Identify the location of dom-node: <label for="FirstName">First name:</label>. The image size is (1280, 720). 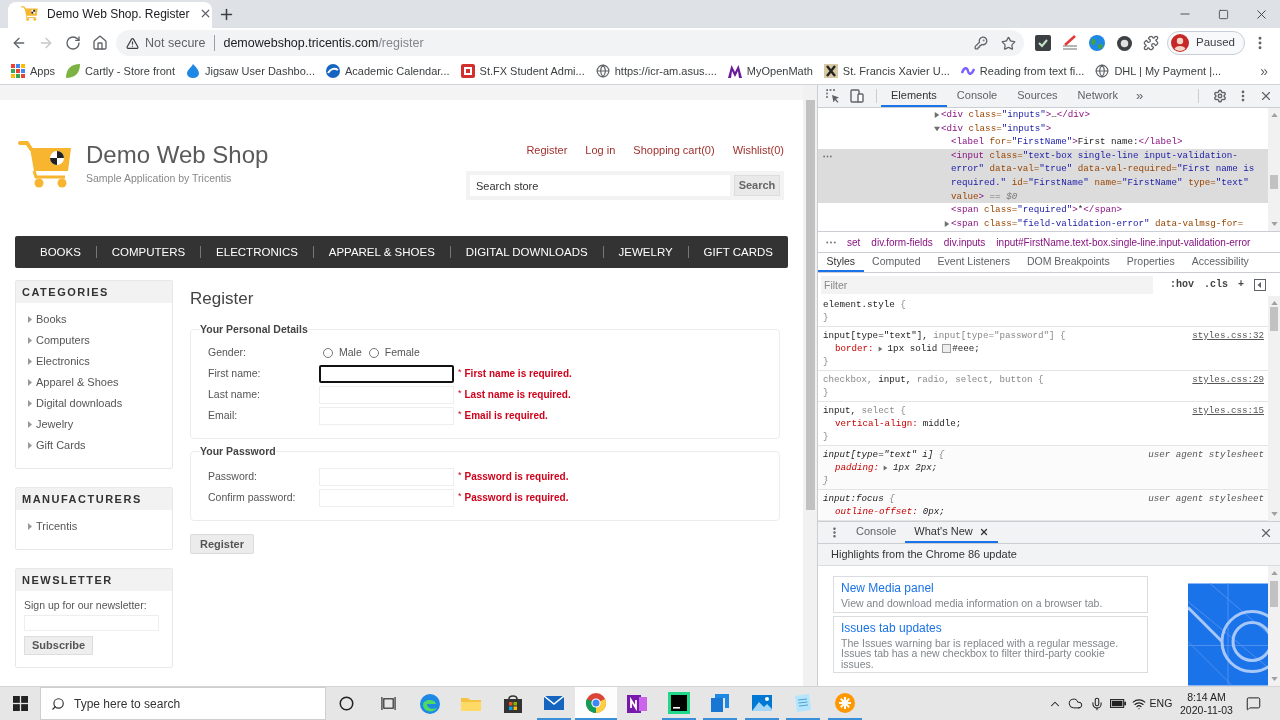
(1109, 142).